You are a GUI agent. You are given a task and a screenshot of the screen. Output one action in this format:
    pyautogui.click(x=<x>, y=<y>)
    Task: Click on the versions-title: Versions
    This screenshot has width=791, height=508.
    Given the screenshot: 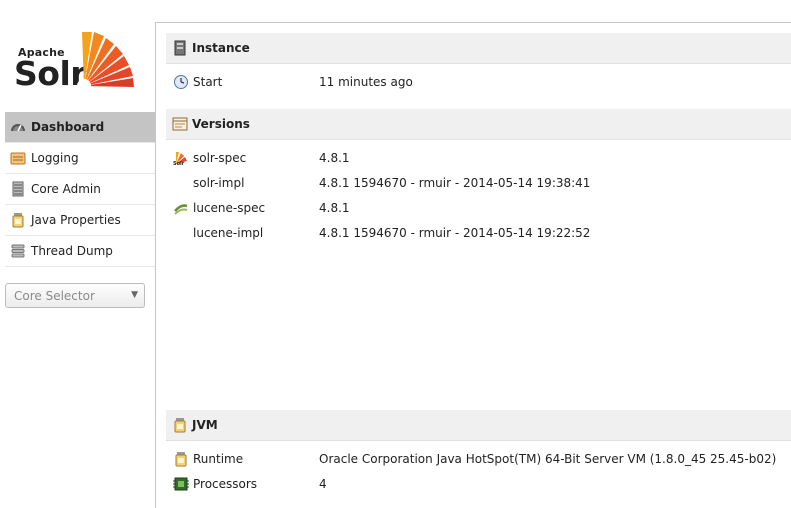 What is the action you would take?
    pyautogui.click(x=221, y=124)
    